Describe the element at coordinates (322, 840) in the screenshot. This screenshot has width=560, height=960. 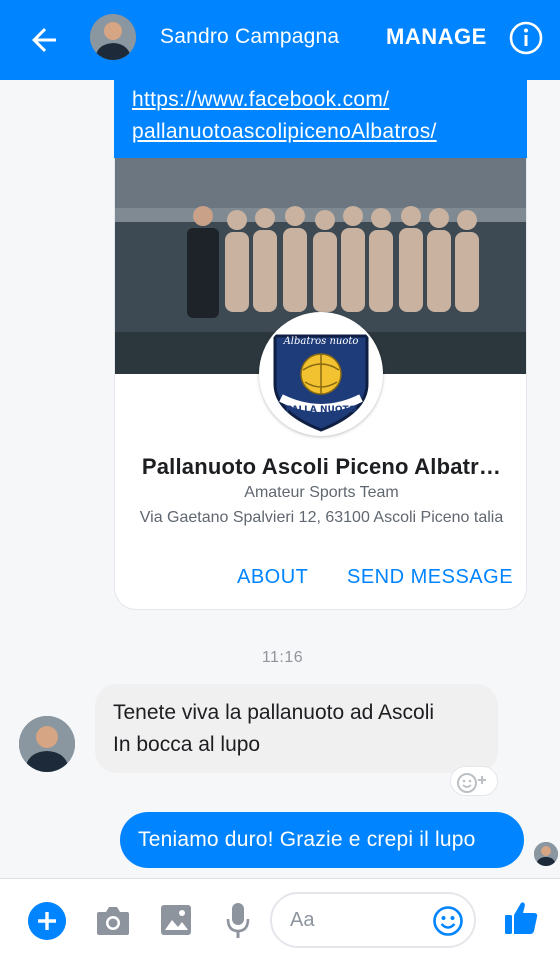
I see `outgoing-message-bubble: Teniamo duro! Grazie e crepi il lupo` at that location.